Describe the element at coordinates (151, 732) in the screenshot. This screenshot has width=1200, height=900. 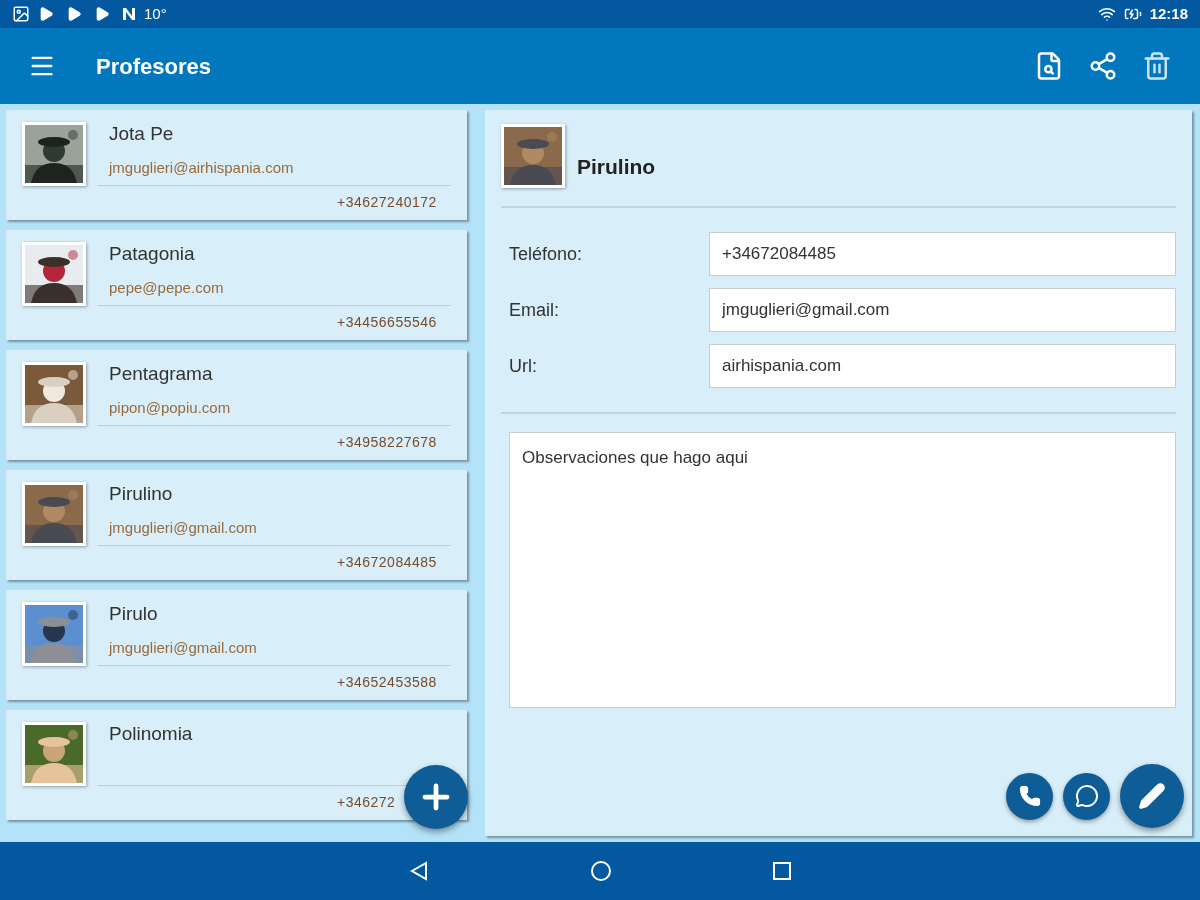
I see `contact-name: Polinomia` at that location.